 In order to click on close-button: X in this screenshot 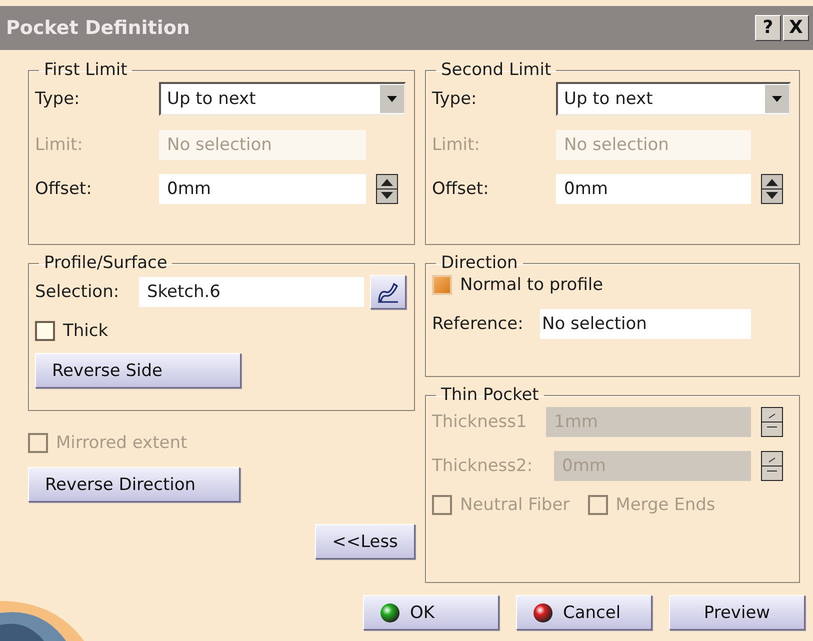, I will do `click(796, 28)`.